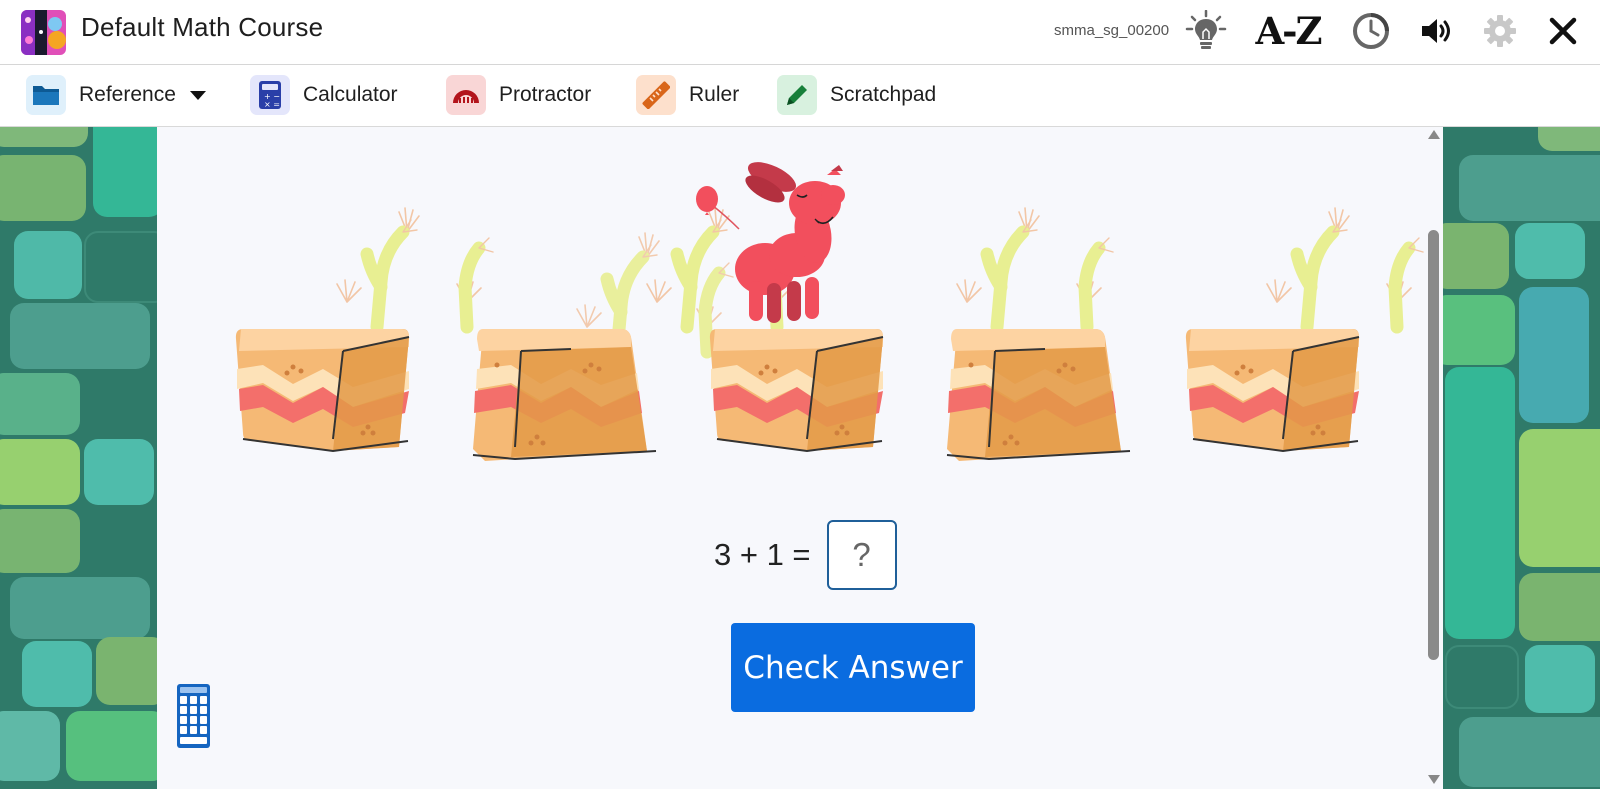  What do you see at coordinates (714, 94) in the screenshot?
I see `ruler-label: Ruler` at bounding box center [714, 94].